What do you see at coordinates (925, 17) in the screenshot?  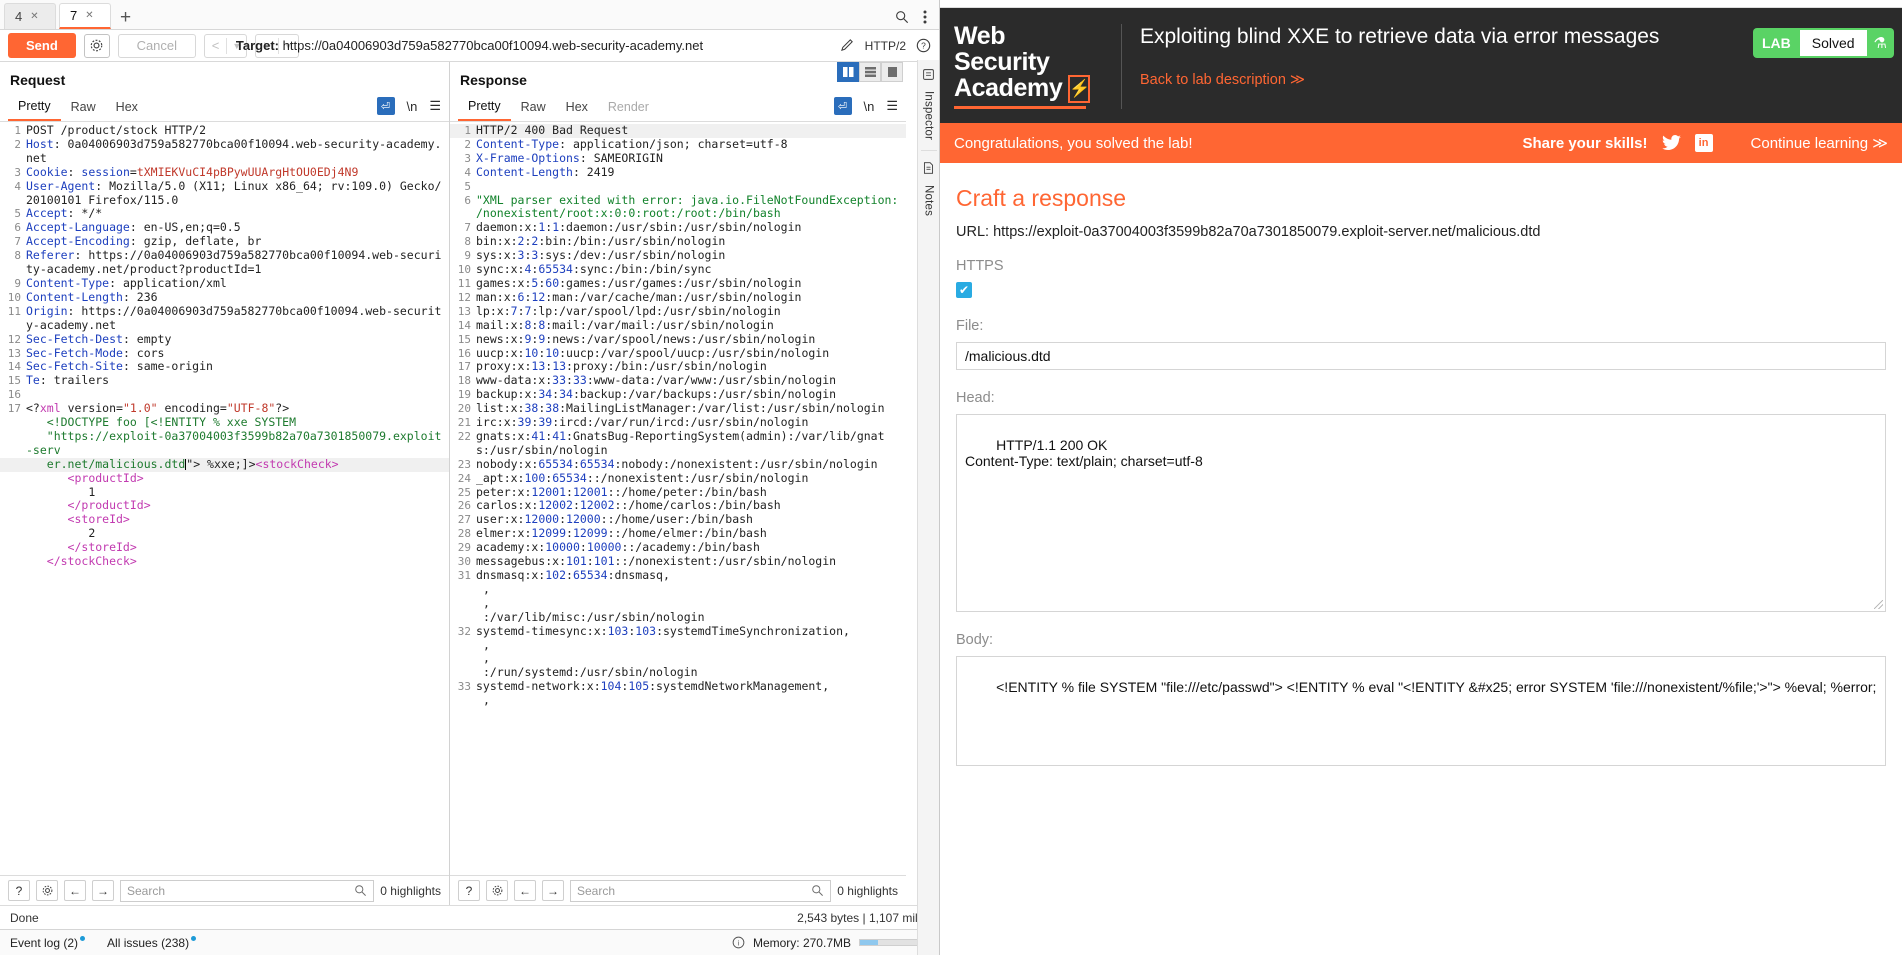 I see `overflow-menu-icon` at bounding box center [925, 17].